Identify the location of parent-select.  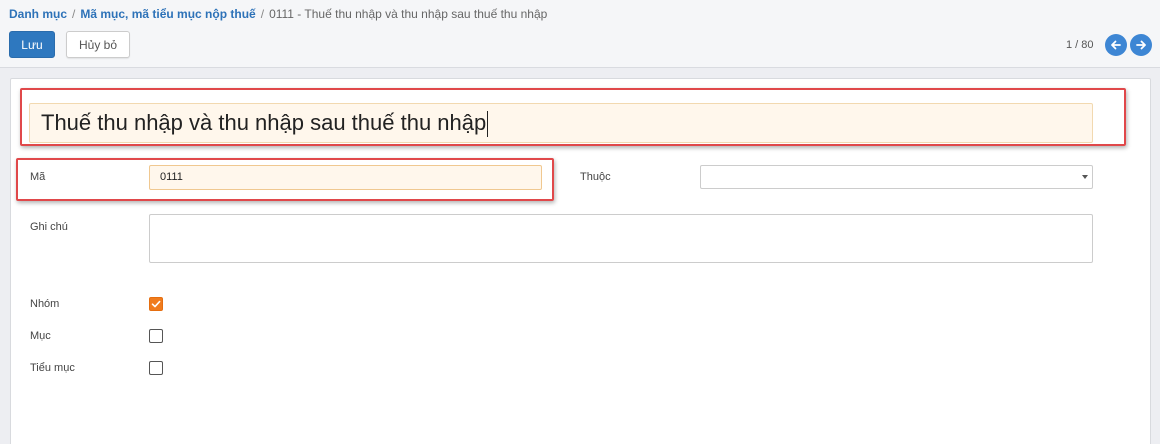
(896, 177).